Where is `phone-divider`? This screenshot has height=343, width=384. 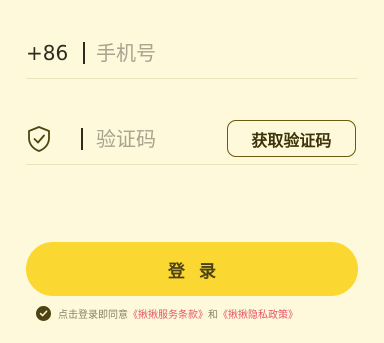
phone-divider is located at coordinates (84, 53).